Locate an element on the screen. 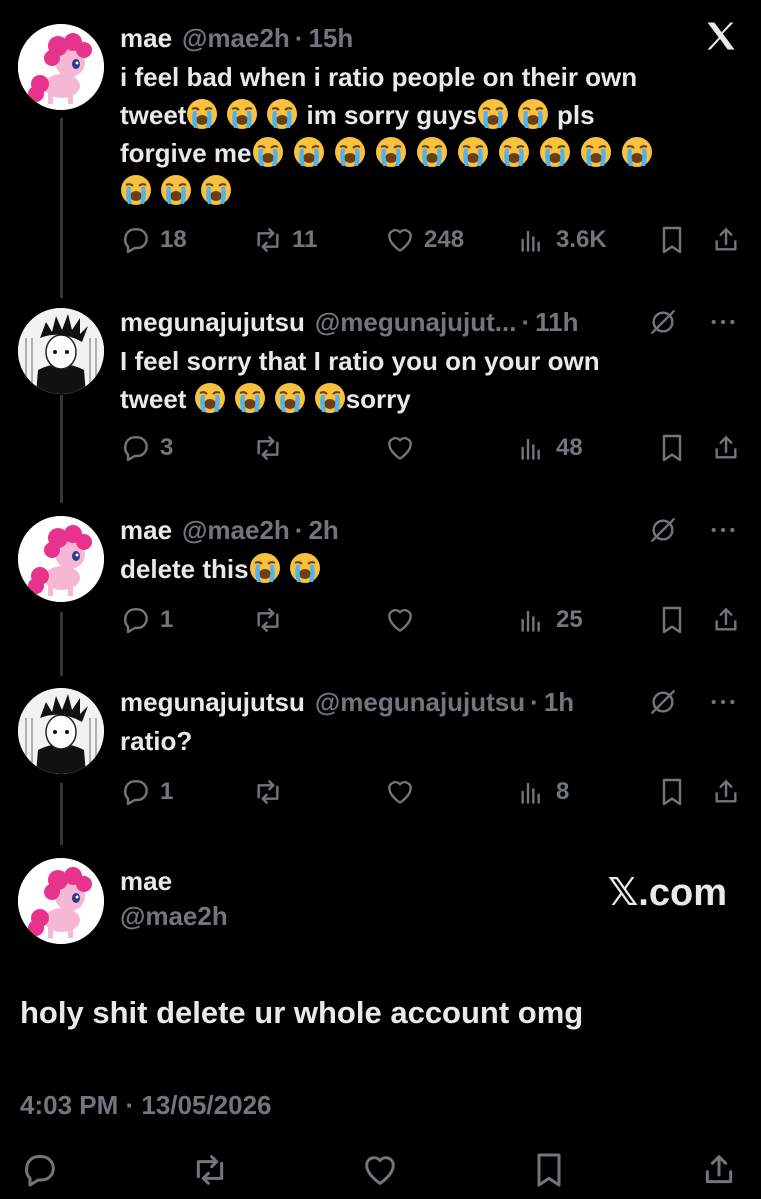 The image size is (761, 1199). main-tweet-text: holy shit delete ur whole account omg is located at coordinates (302, 1012).